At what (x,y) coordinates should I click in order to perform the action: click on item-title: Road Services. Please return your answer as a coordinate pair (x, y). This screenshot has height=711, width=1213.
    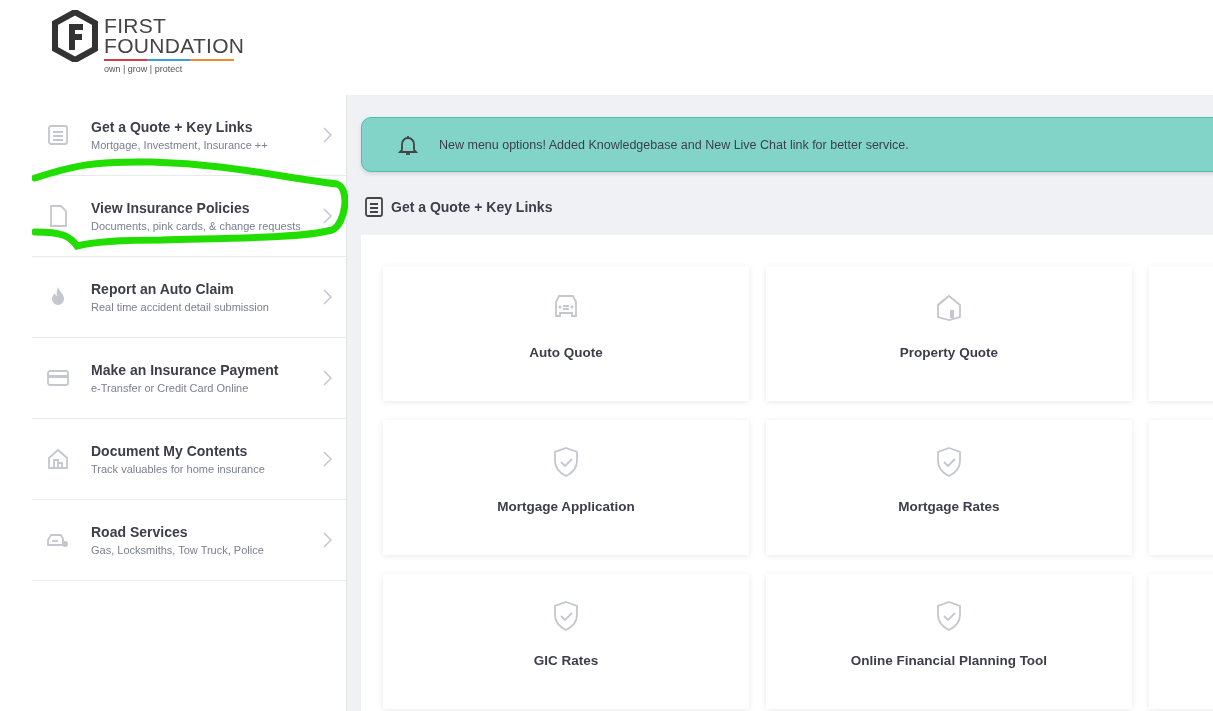
    Looking at the image, I should click on (140, 532).